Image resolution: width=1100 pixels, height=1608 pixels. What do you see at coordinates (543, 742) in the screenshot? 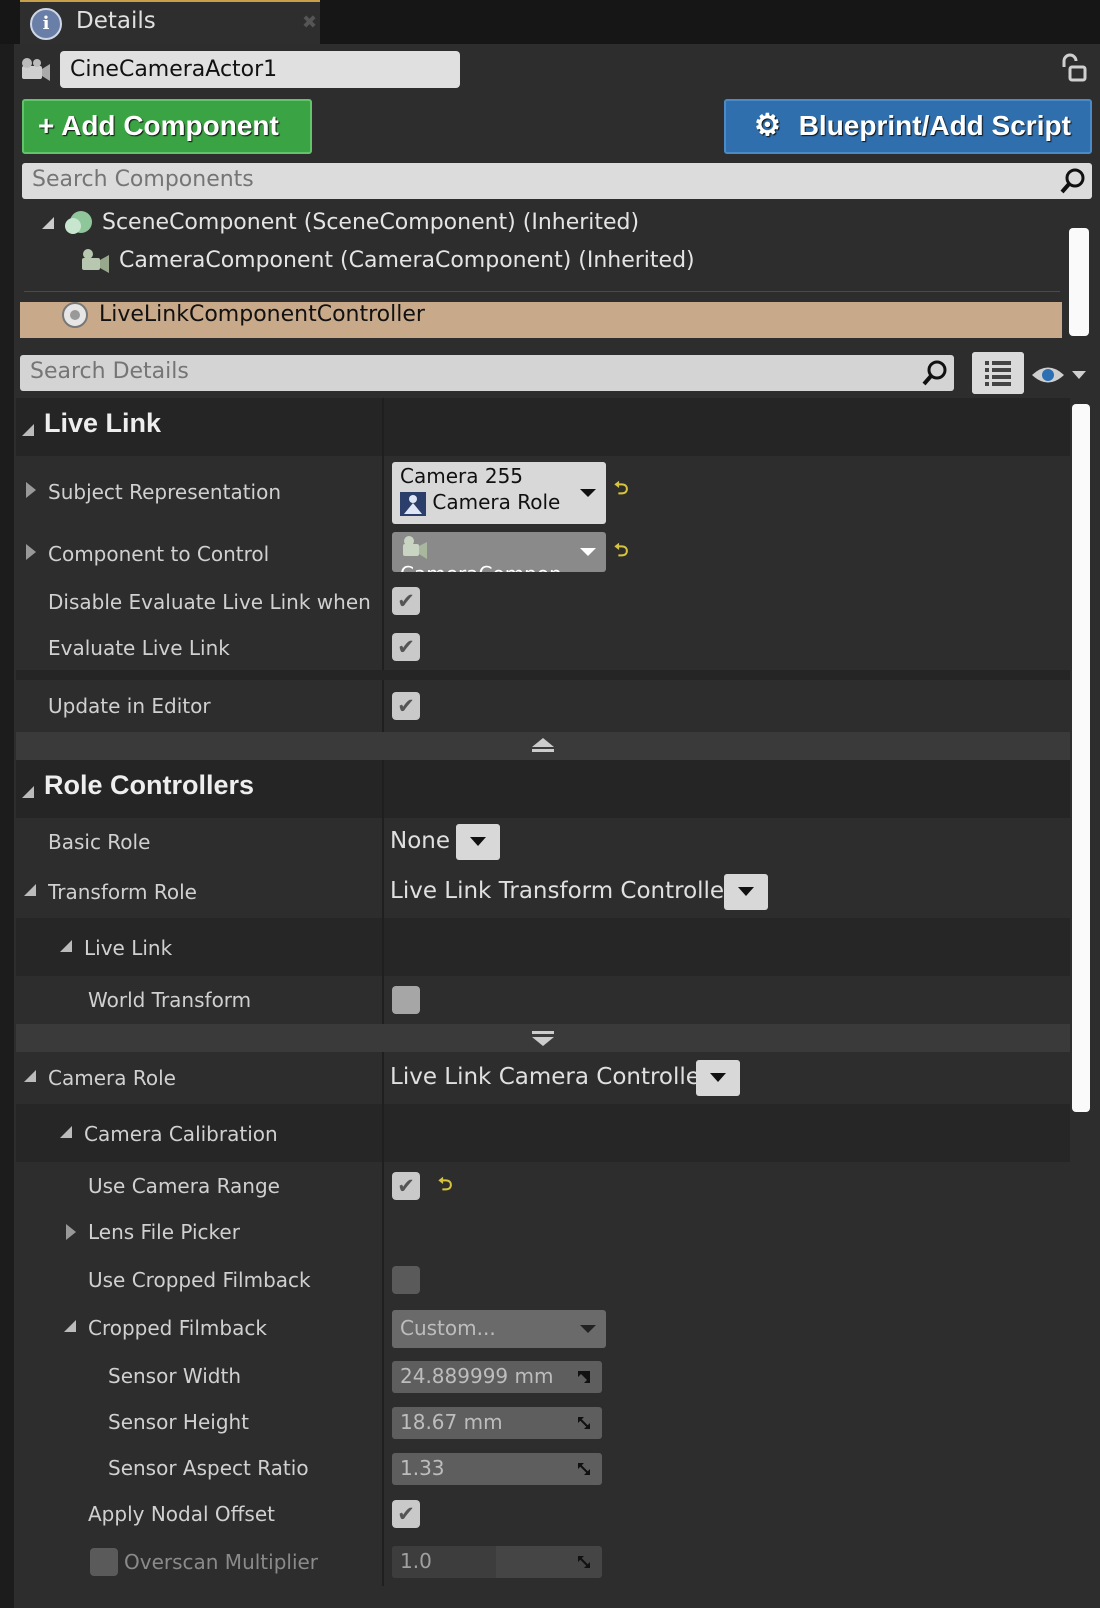
I see `collapse-up-icon` at bounding box center [543, 742].